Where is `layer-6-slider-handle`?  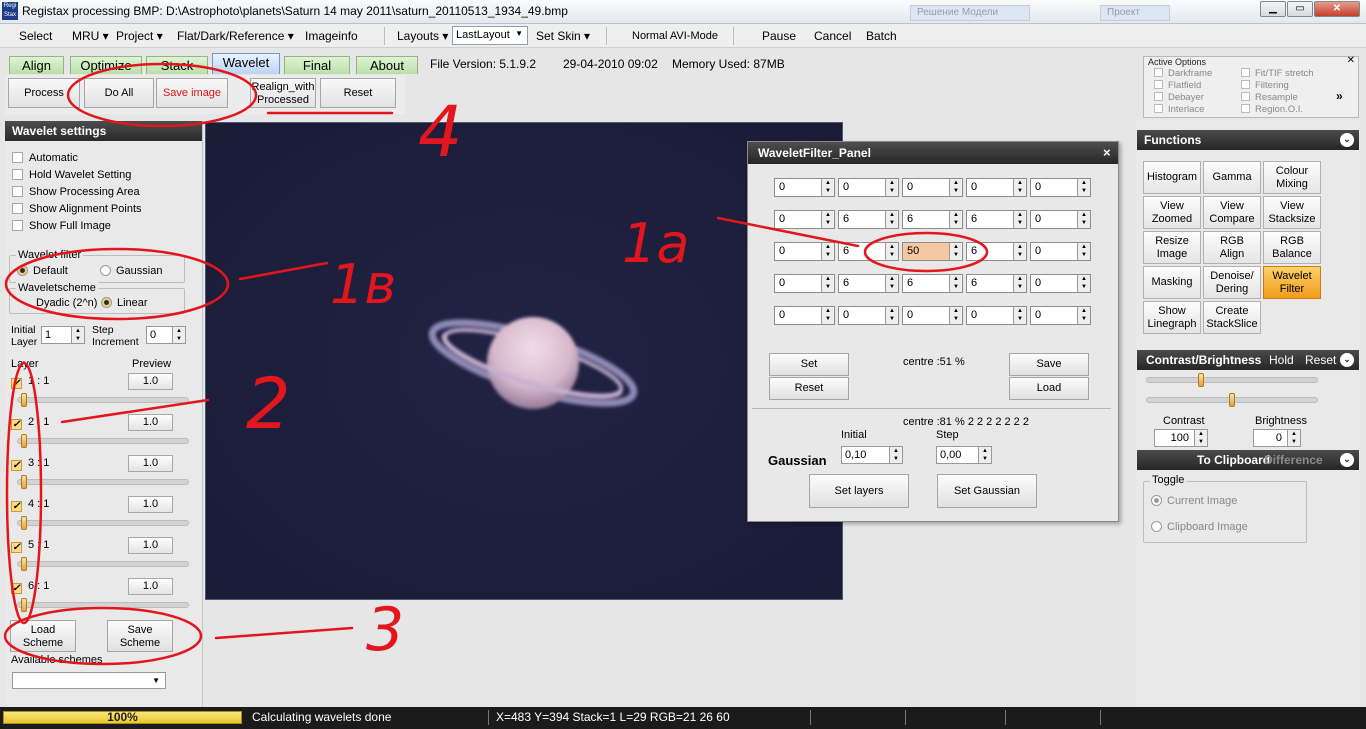
layer-6-slider-handle is located at coordinates (24, 605).